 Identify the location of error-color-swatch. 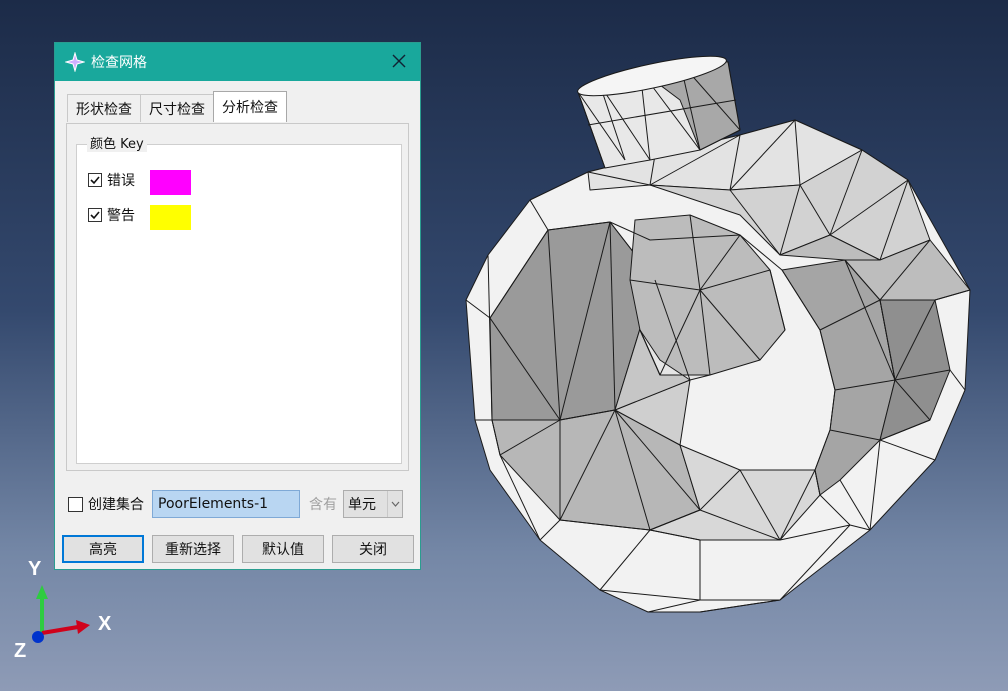
(170, 182).